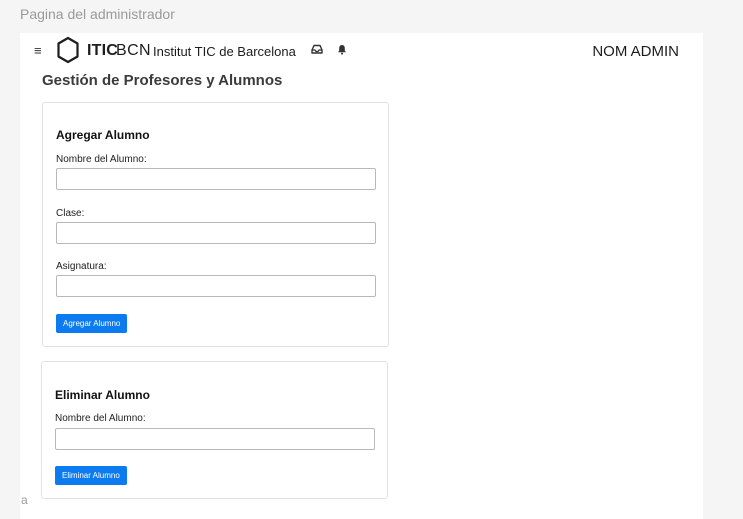  What do you see at coordinates (216, 179) in the screenshot?
I see `student-name-input` at bounding box center [216, 179].